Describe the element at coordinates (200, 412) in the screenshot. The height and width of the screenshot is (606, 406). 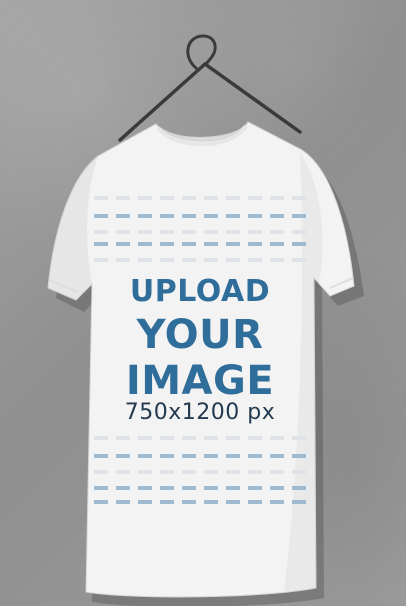
I see `upload-dimensions: 750x1200 px` at that location.